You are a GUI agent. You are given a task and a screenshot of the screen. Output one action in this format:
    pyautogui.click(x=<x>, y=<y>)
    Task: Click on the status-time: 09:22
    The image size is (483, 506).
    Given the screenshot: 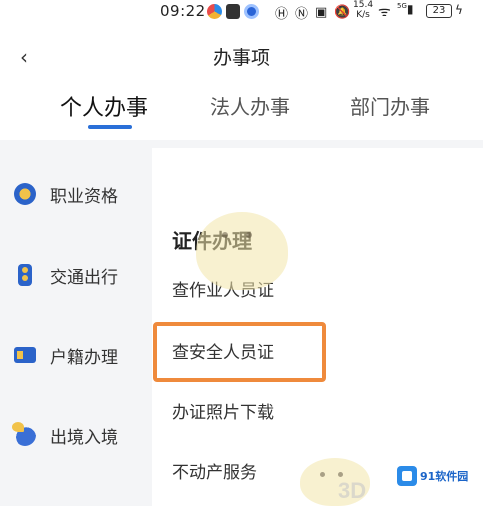 What is the action you would take?
    pyautogui.click(x=183, y=11)
    